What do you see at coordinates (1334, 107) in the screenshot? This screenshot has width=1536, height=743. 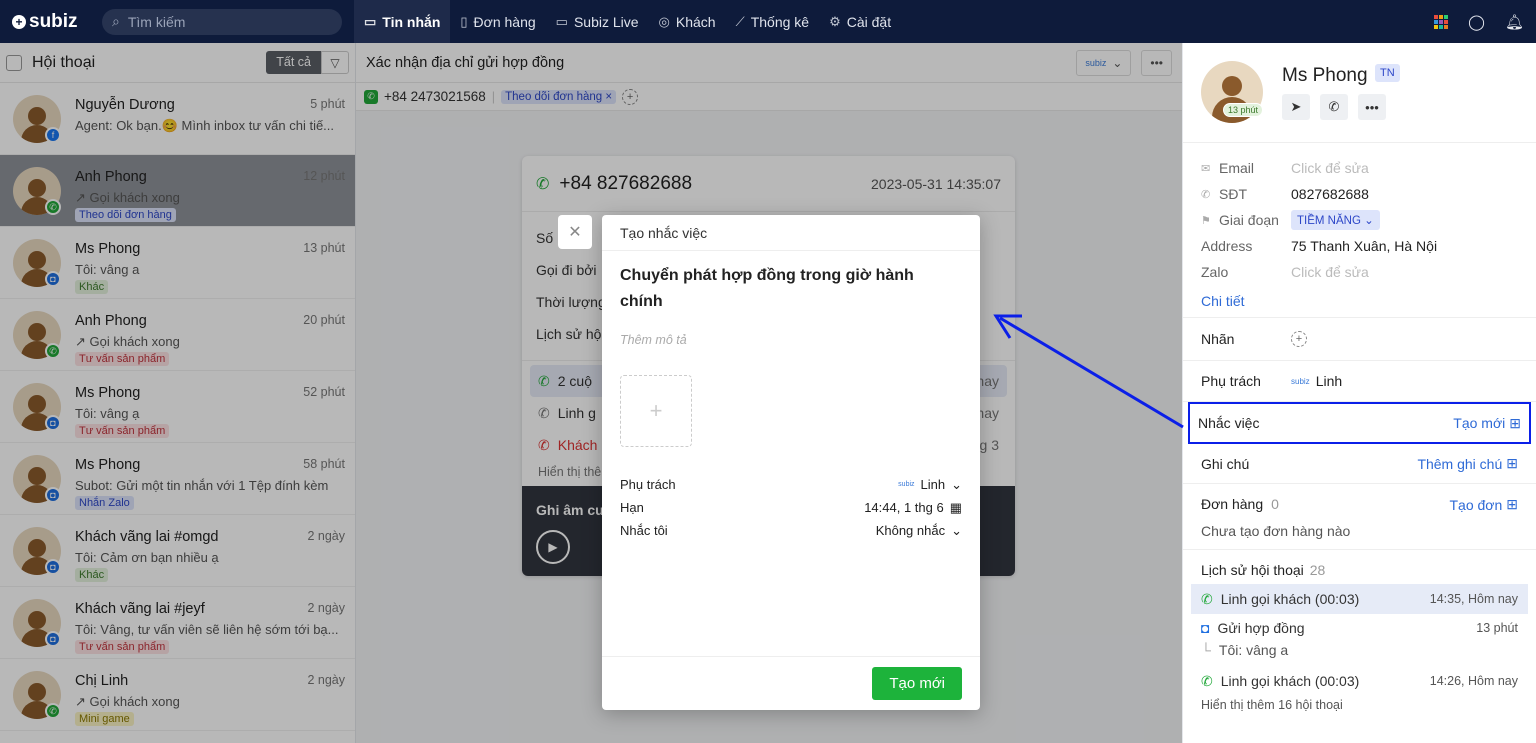 I see `call-icon: ✆` at bounding box center [1334, 107].